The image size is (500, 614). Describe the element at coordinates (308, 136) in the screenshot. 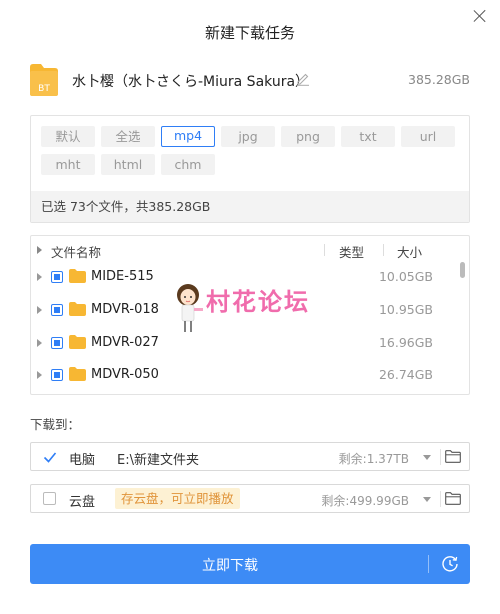

I see `chip-png: png` at that location.